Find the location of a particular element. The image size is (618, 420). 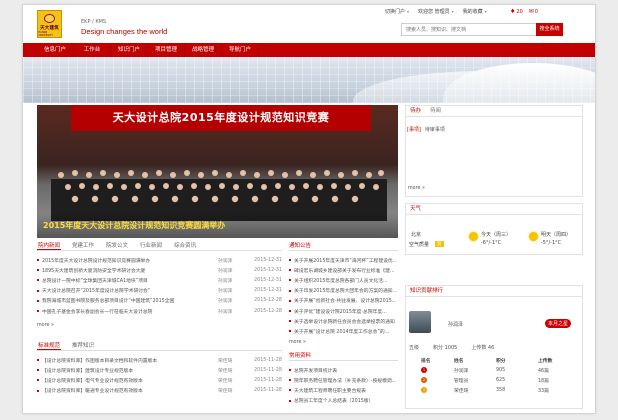

list-item: 【设计总院资料库】作图版本目录文档和软件内置版本 荣佳琦 2015-11-28 is located at coordinates (159, 360).